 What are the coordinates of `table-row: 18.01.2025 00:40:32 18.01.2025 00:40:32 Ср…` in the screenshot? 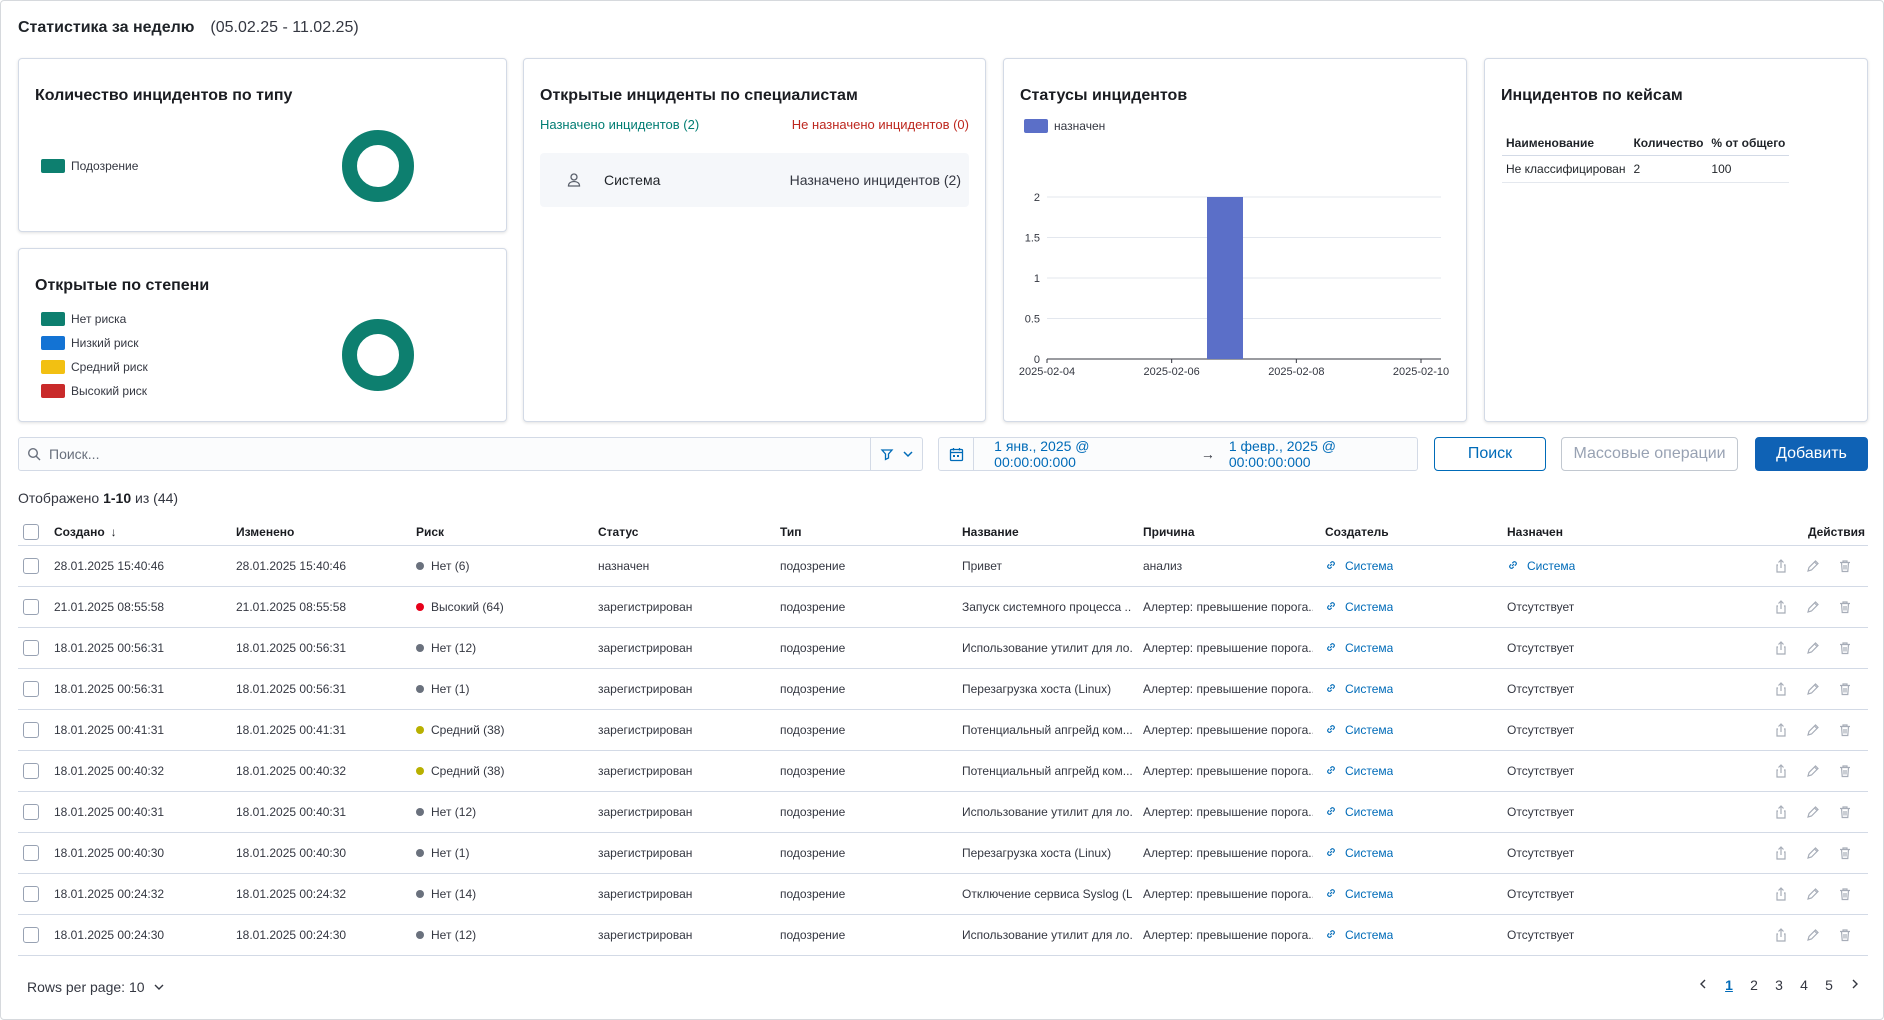 It's located at (943, 771).